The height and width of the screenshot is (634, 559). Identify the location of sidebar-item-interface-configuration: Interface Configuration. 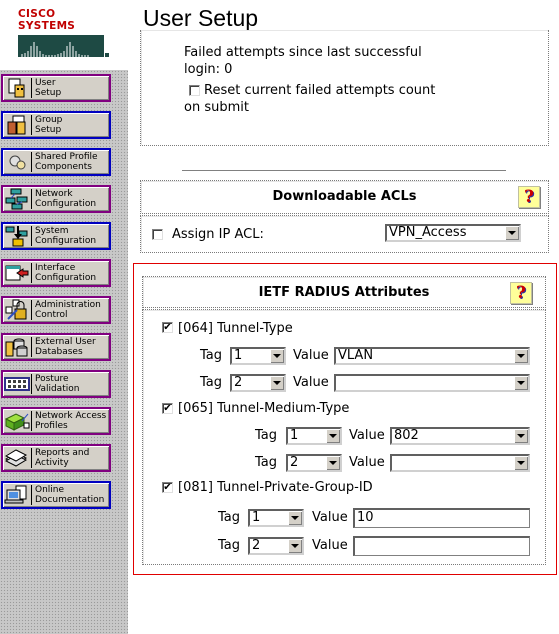
(56, 273).